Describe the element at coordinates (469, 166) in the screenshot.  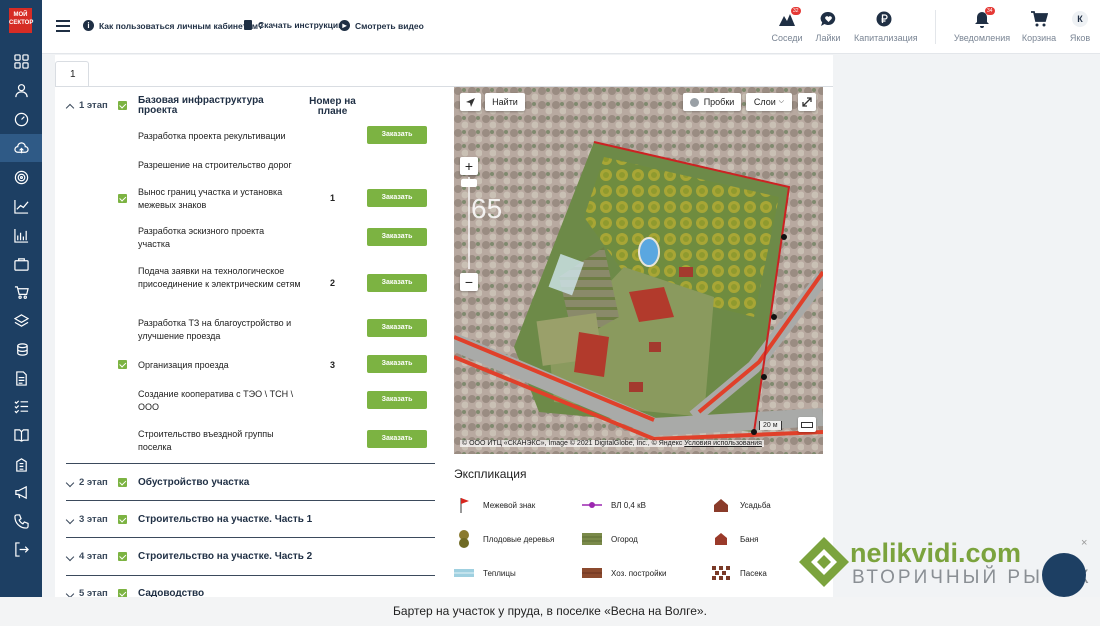
I see `zoom-in-button: +` at that location.